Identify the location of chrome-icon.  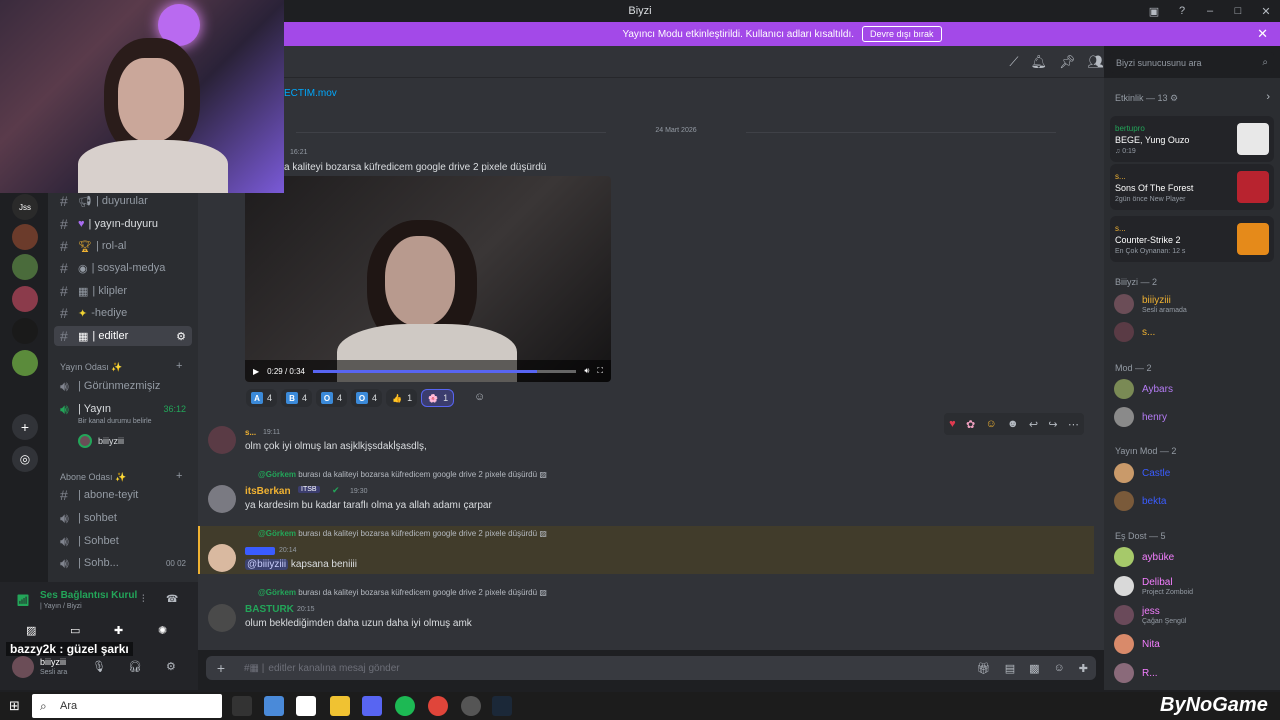
(438, 706).